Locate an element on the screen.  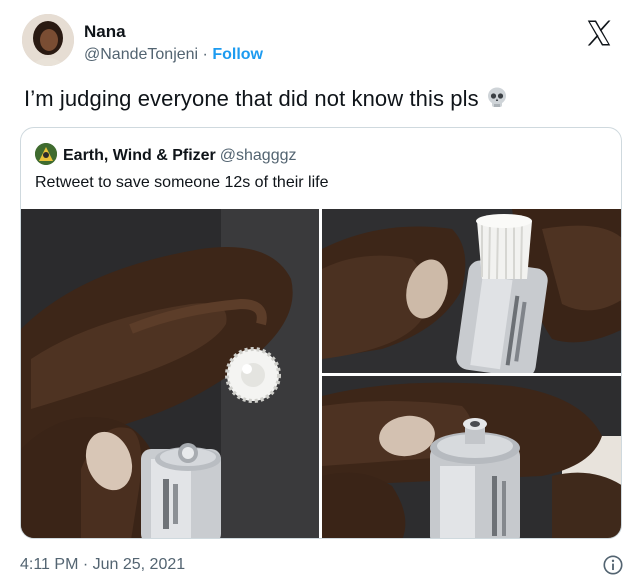
quoted-avatar-image is located at coordinates (46, 154).